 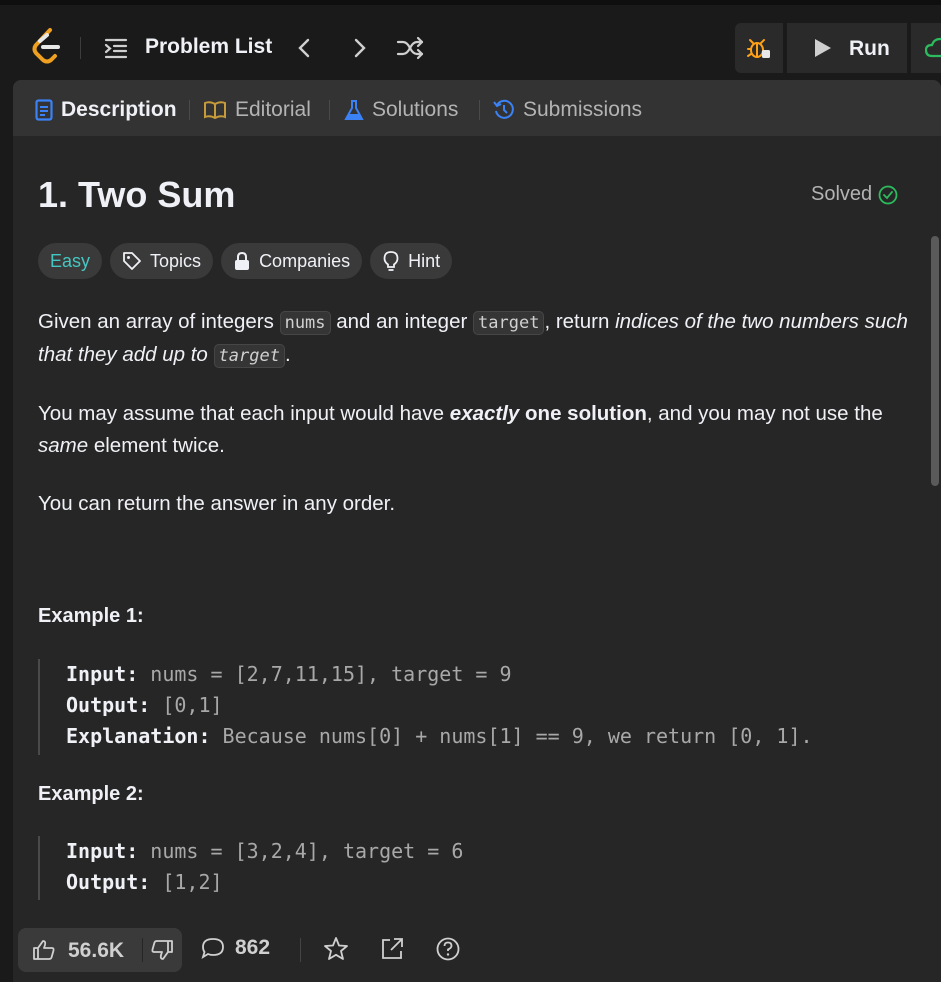 I want to click on companies-label: Companies, so click(x=305, y=260).